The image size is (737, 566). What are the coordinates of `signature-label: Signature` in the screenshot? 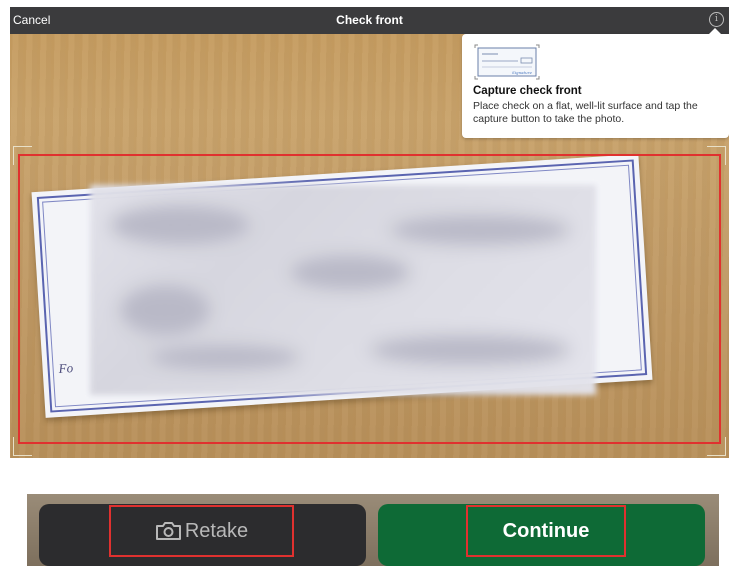 It's located at (522, 72).